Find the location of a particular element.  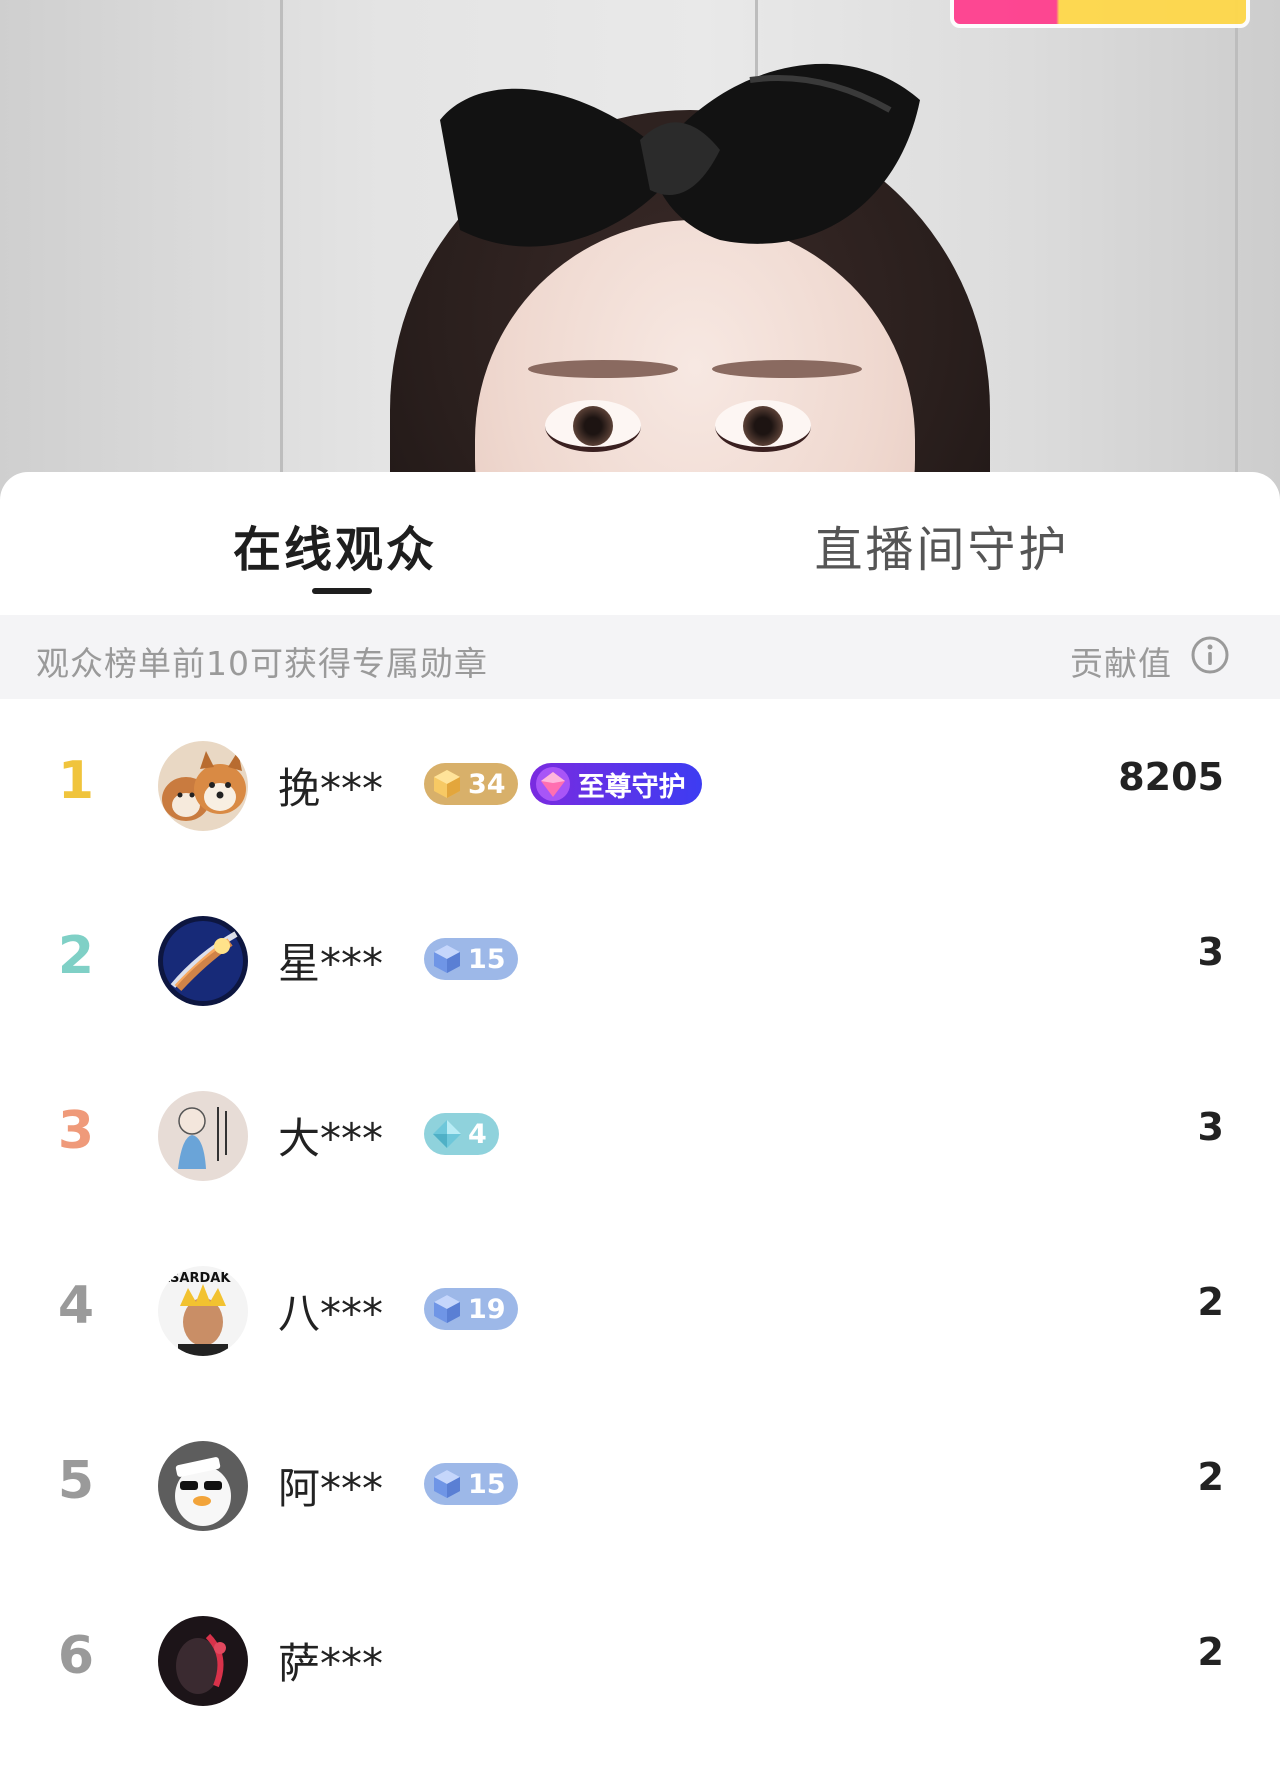

comet-avatar is located at coordinates (203, 961).